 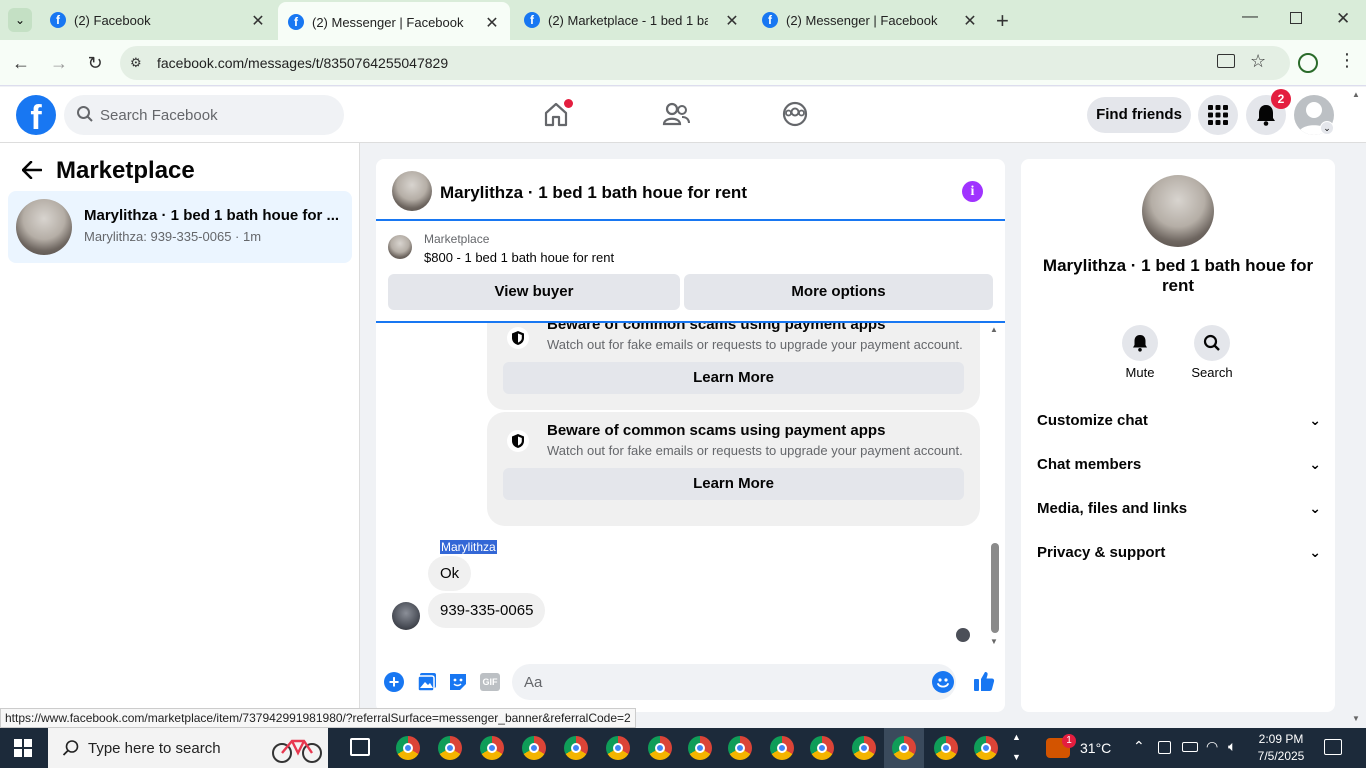 I want to click on install-app-icon, so click(x=1226, y=61).